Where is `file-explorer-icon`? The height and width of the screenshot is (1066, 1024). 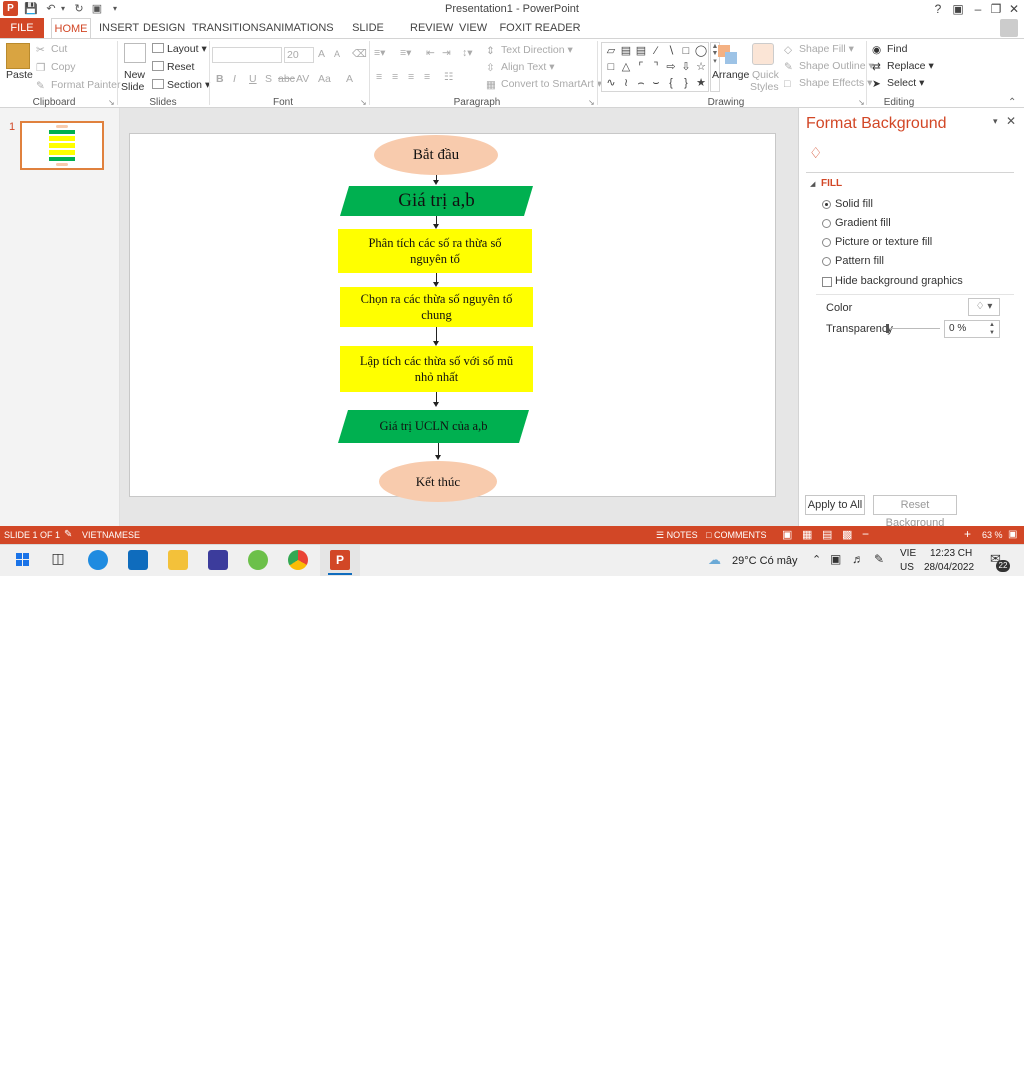 file-explorer-icon is located at coordinates (178, 560).